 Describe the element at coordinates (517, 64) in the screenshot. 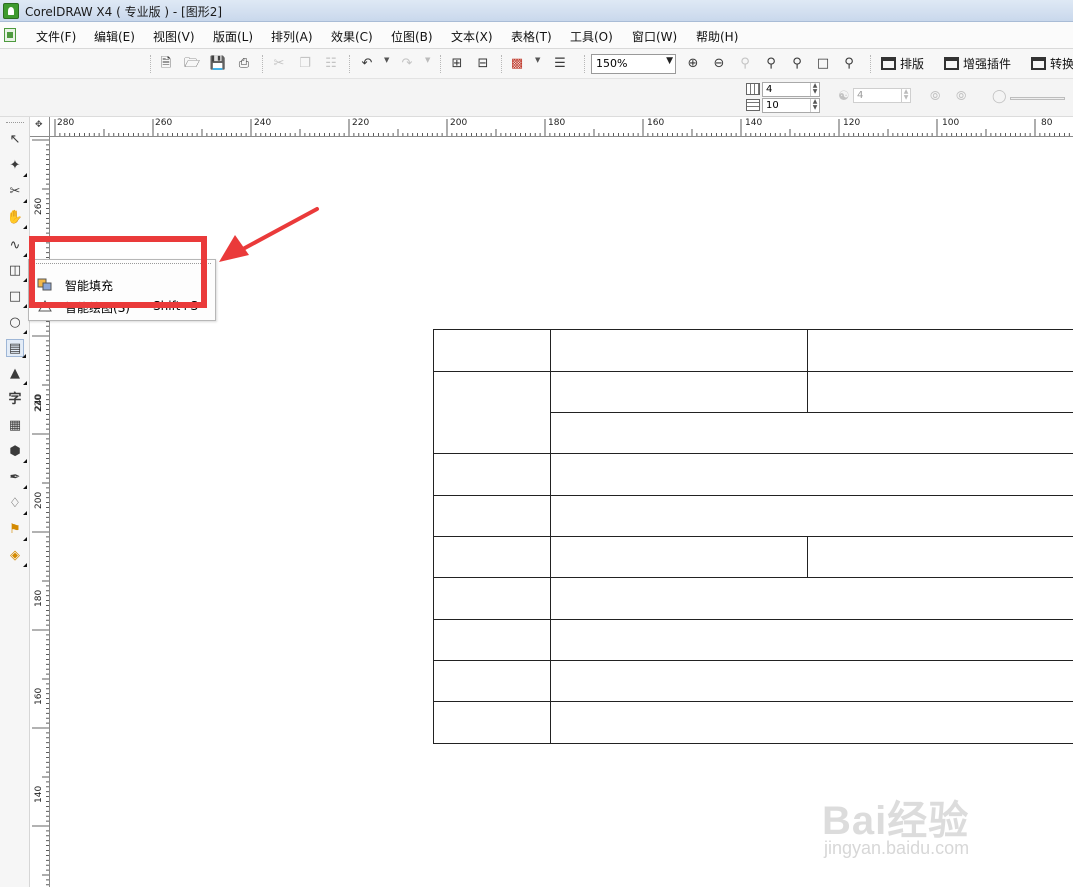

I see `application-launcher-icon: ▩` at that location.